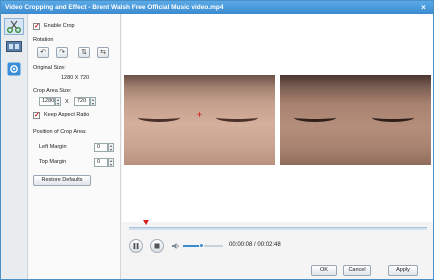 The width and height of the screenshot is (434, 280). I want to click on time-display: 00:00:08 / 00:02:48, so click(255, 245).